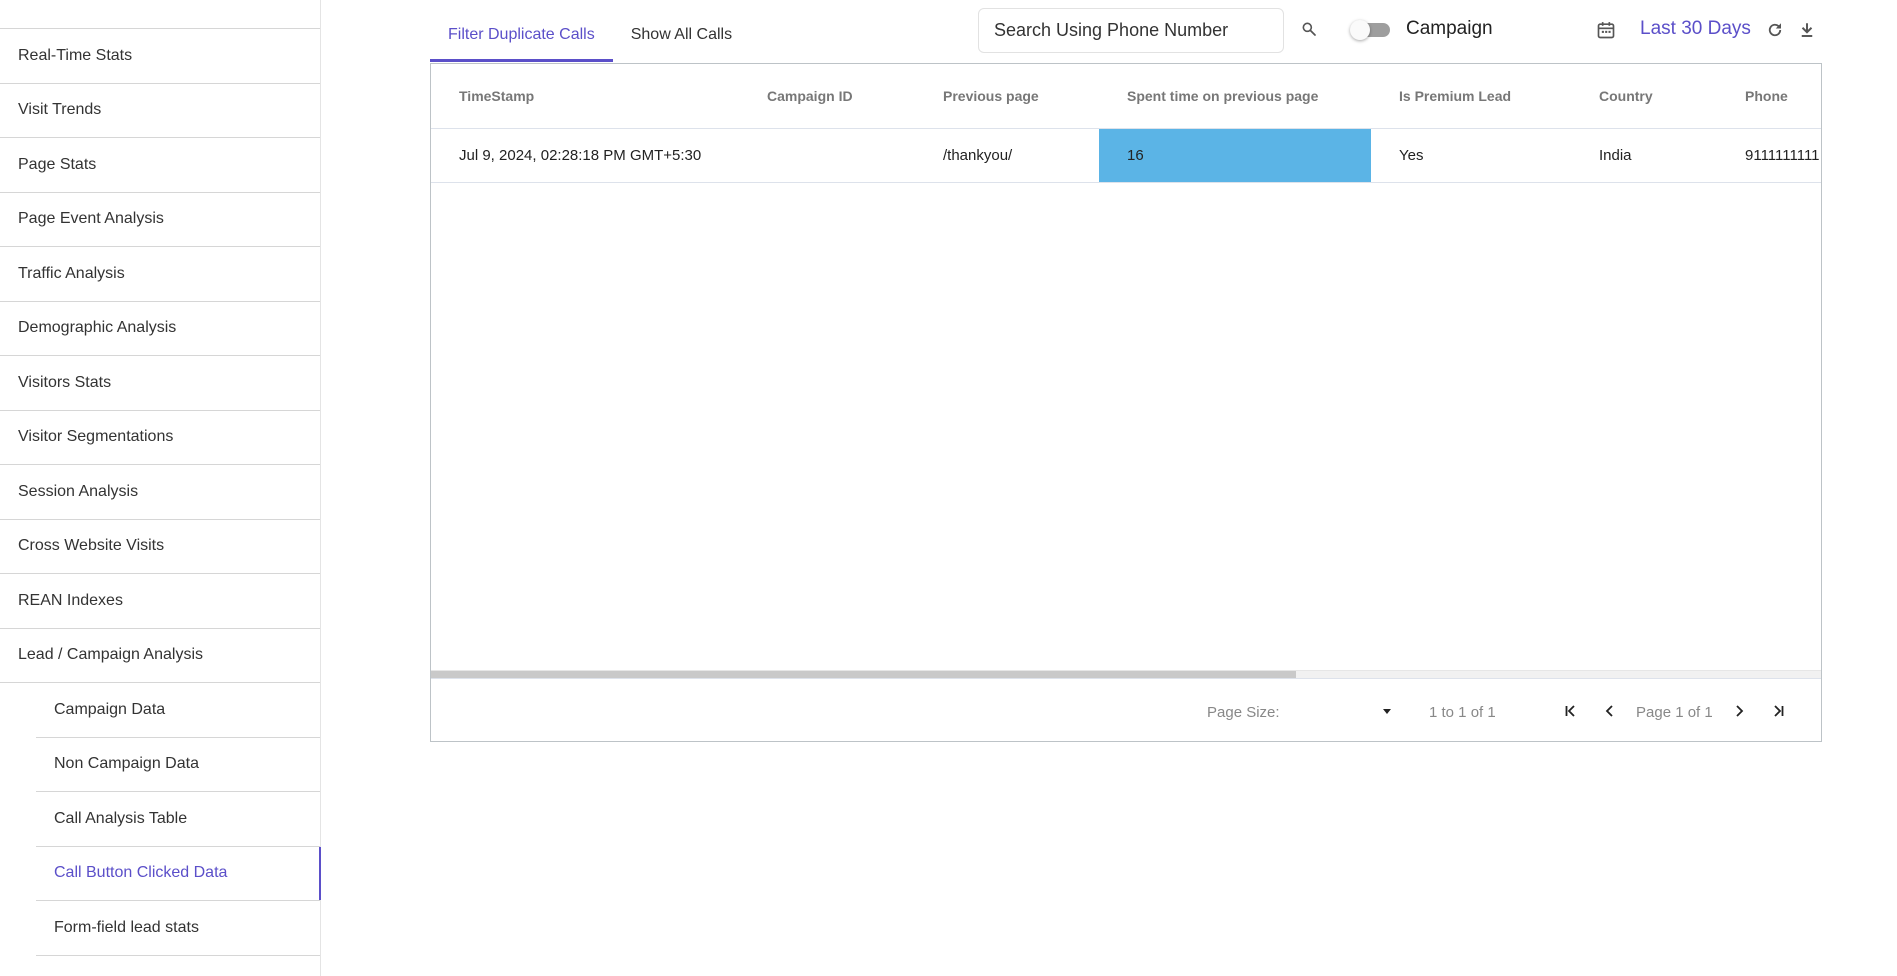  What do you see at coordinates (1235, 96) in the screenshot?
I see `column-header-spent-time: Spent time on previous page` at bounding box center [1235, 96].